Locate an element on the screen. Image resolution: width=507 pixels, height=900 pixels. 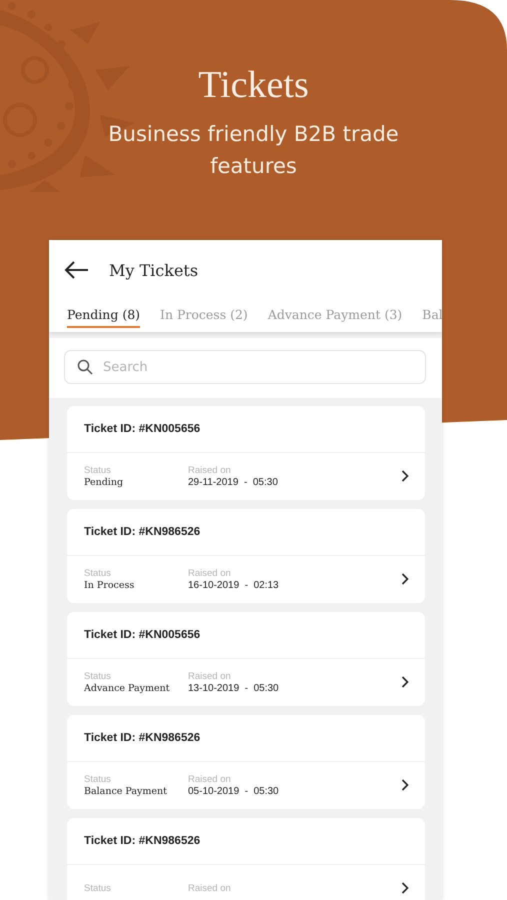
status-value: Balance Payment is located at coordinates (126, 791).